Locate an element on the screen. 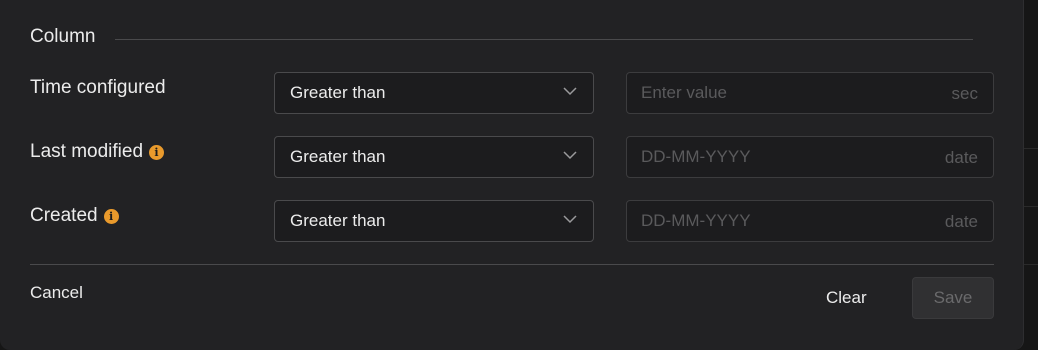 The width and height of the screenshot is (1038, 350). filter-row-time-configured: Time configured Greater than sec is located at coordinates (512, 93).